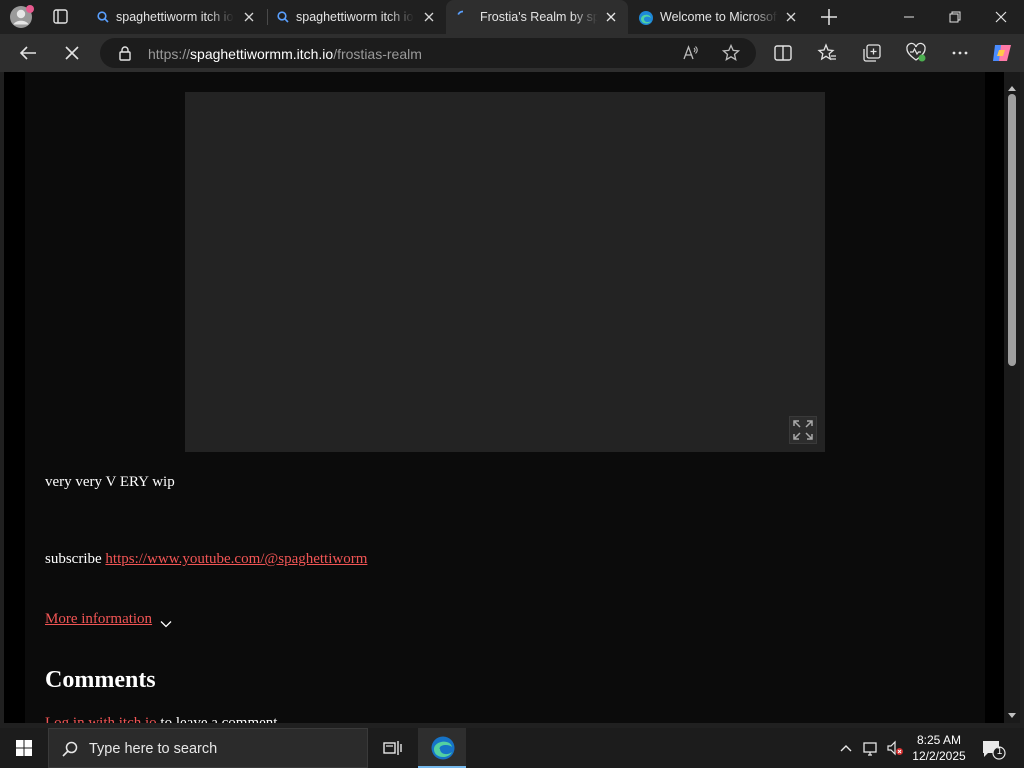 The width and height of the screenshot is (1024, 768). I want to click on more-information-link: More information, so click(98, 619).